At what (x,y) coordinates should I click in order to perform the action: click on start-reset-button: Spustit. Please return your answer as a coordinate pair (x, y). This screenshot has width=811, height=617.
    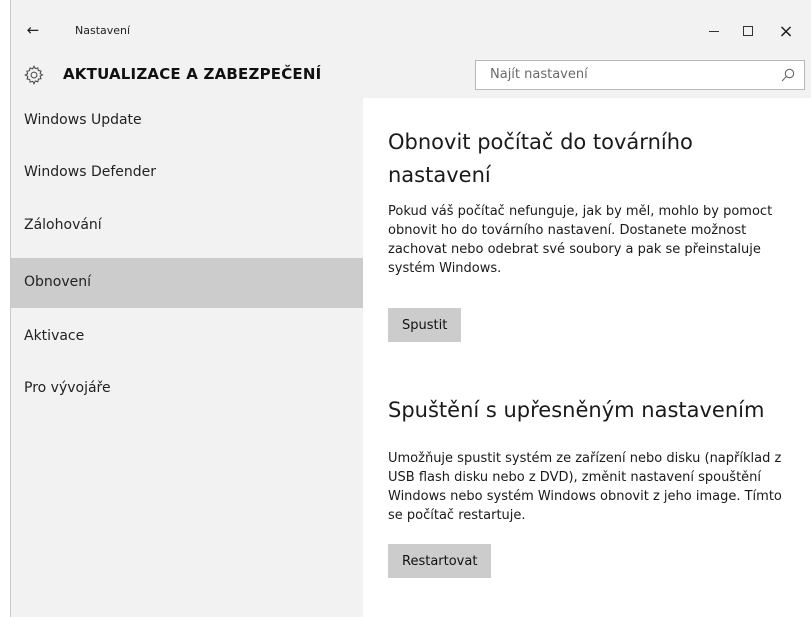
    Looking at the image, I should click on (425, 325).